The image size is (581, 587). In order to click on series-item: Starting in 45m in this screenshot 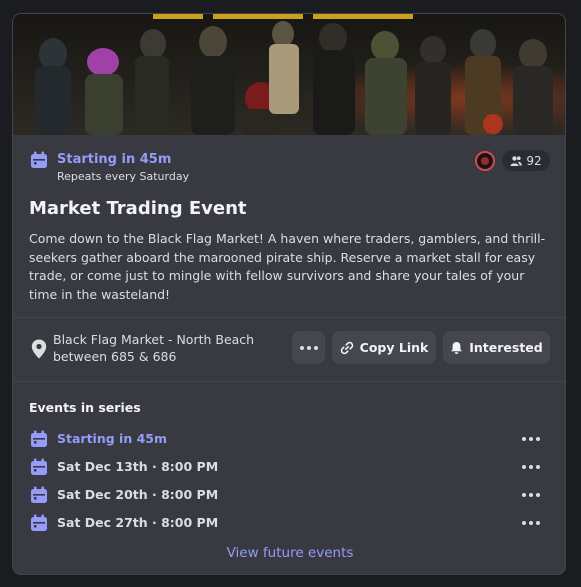, I will do `click(289, 439)`.